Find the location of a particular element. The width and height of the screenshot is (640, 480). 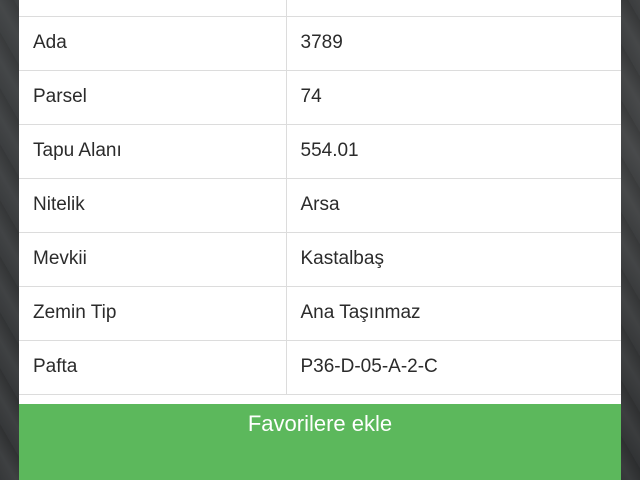

row-value-pafta: P36-D-05-A-2-C is located at coordinates (453, 367).